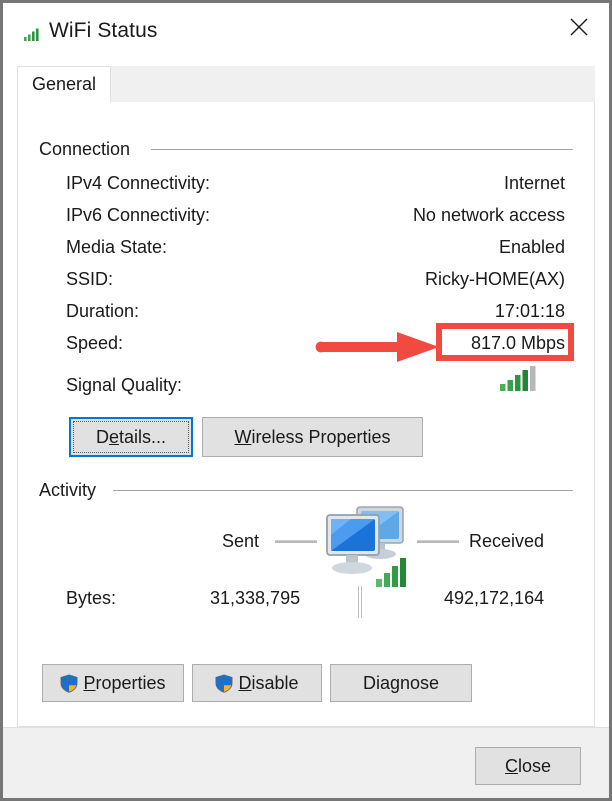  I want to click on duration-label: Duration:, so click(103, 311).